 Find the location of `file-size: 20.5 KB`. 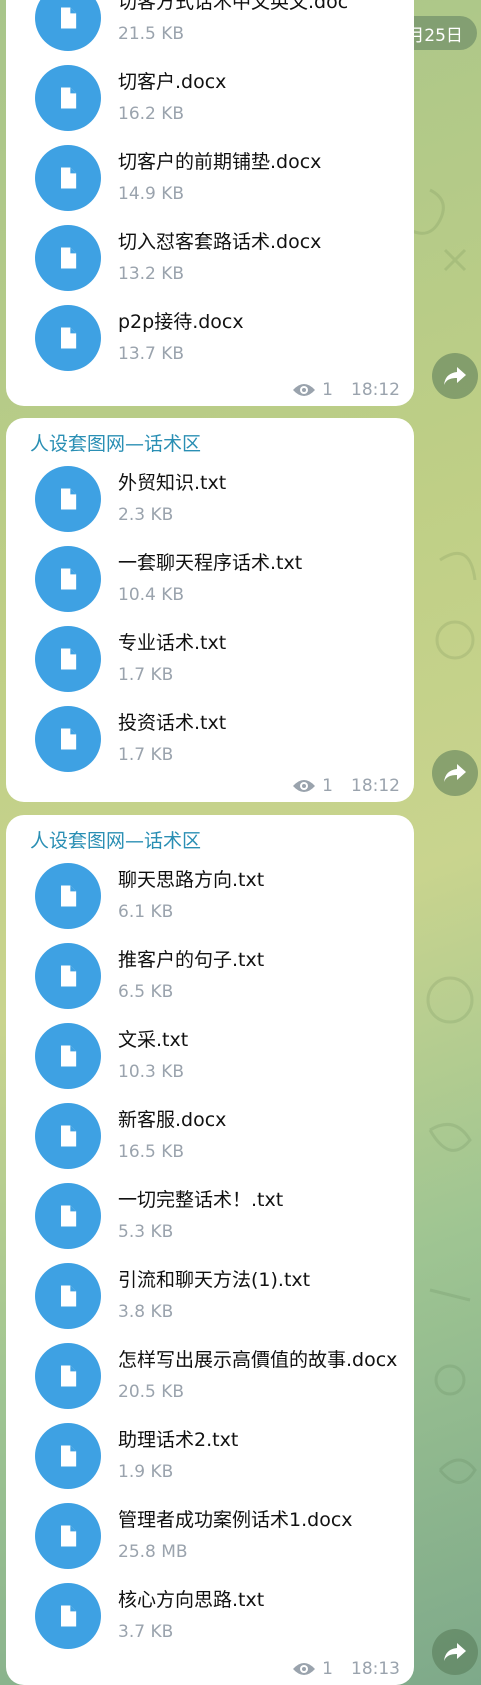

file-size: 20.5 KB is located at coordinates (151, 1392).